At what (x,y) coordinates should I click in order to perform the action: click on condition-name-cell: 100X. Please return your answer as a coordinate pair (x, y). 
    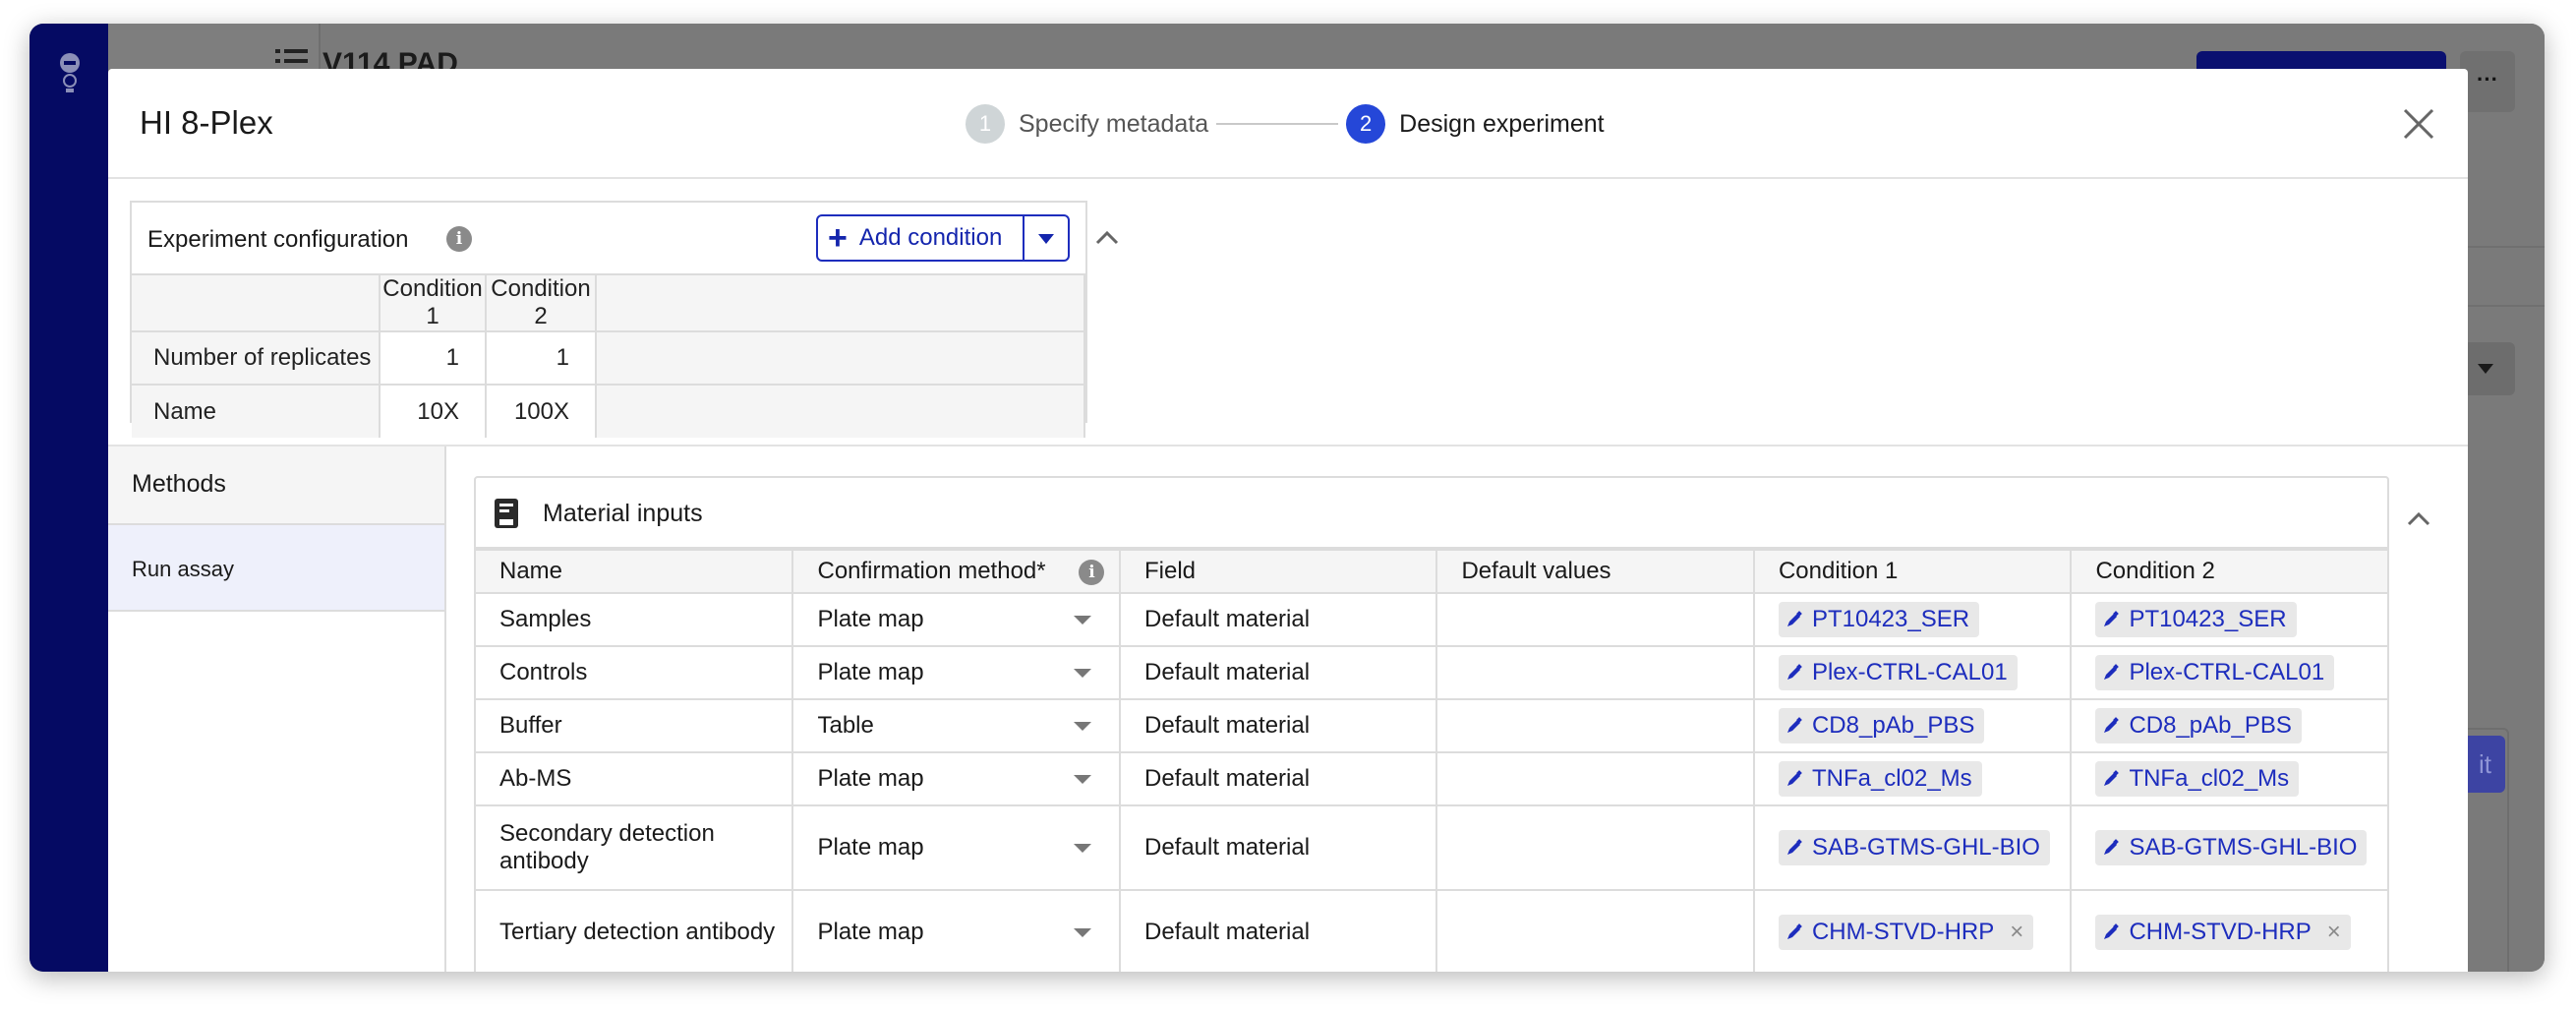
    Looking at the image, I should click on (541, 411).